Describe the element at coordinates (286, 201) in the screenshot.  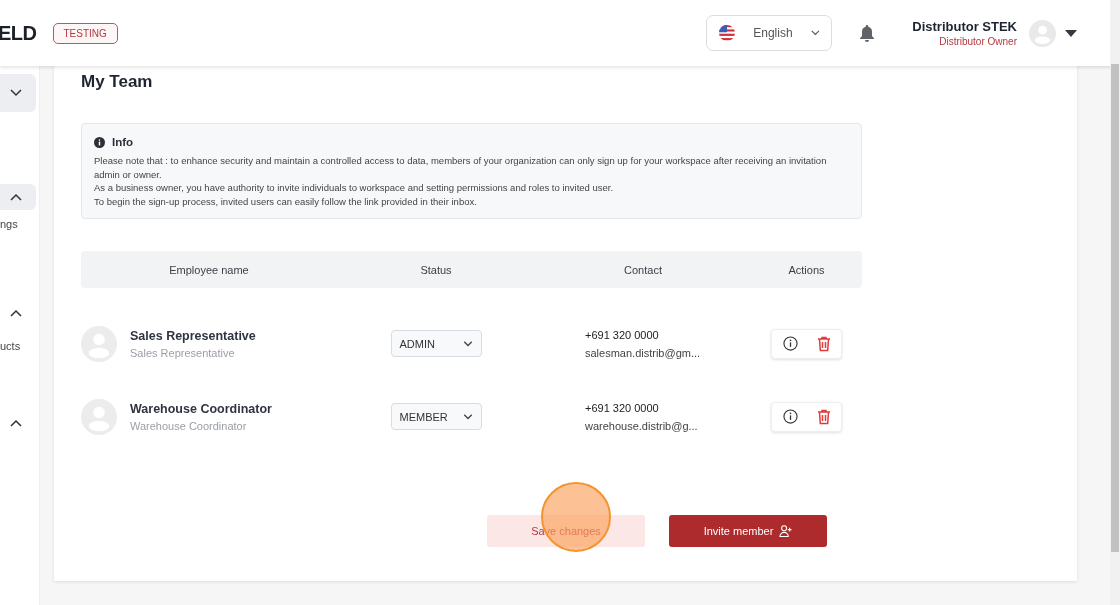
I see `info-text: To begin the sign-up process, invited users can easily follow the link provided in their inbox.` at that location.